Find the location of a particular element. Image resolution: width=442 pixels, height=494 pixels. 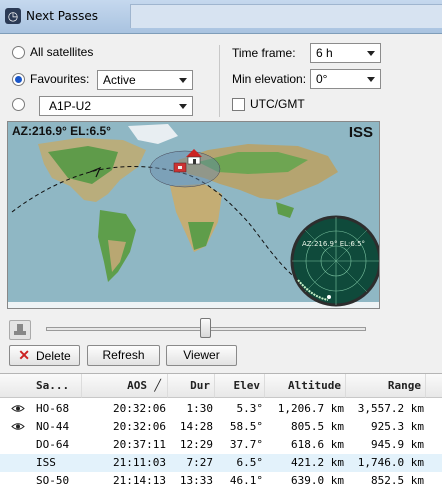

cell-range: 1,746.0 km is located at coordinates (390, 462).